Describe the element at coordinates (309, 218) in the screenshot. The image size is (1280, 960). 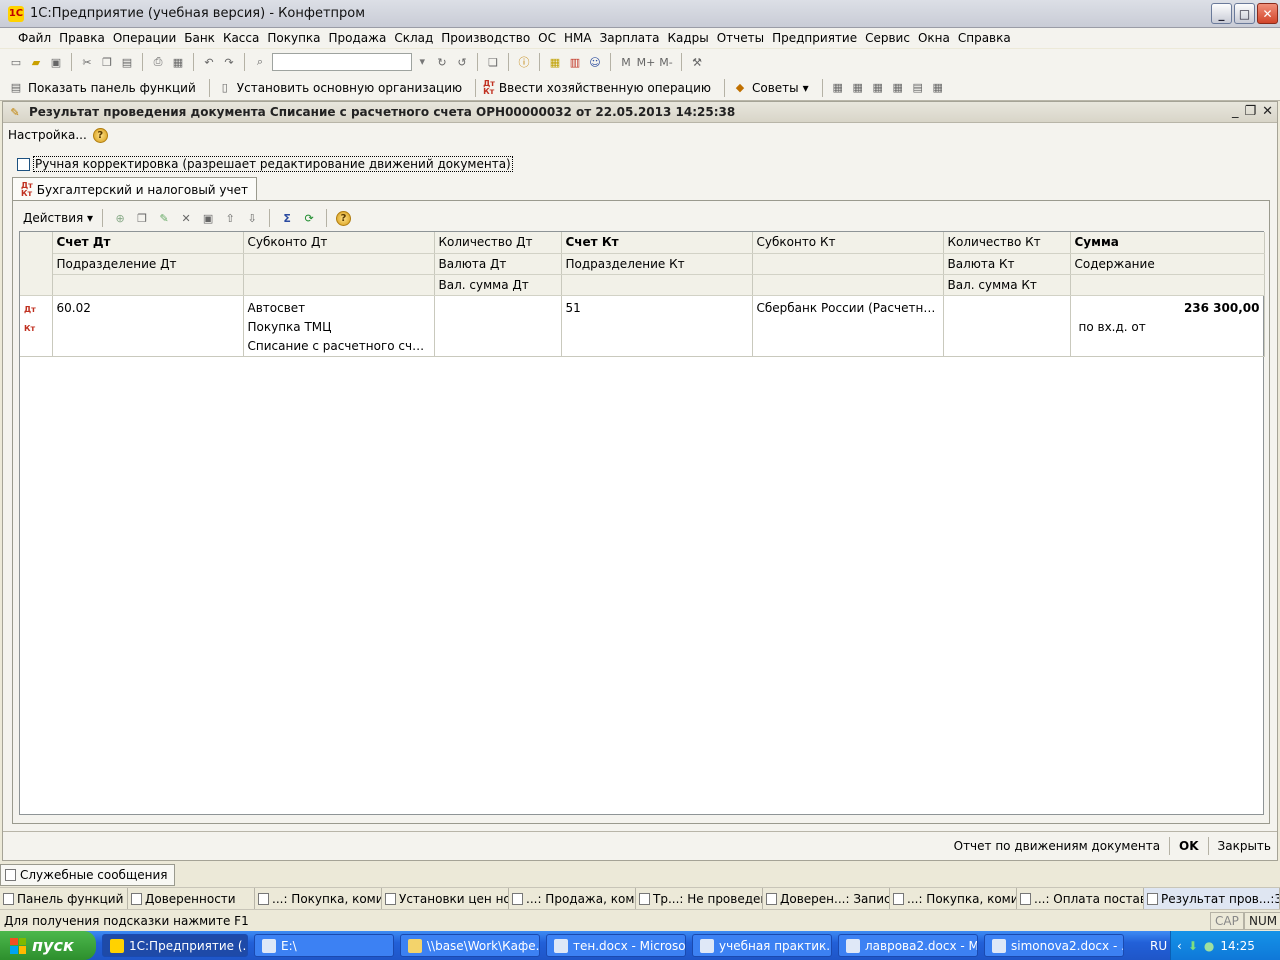
I see `refresh-icon: ⟳` at that location.